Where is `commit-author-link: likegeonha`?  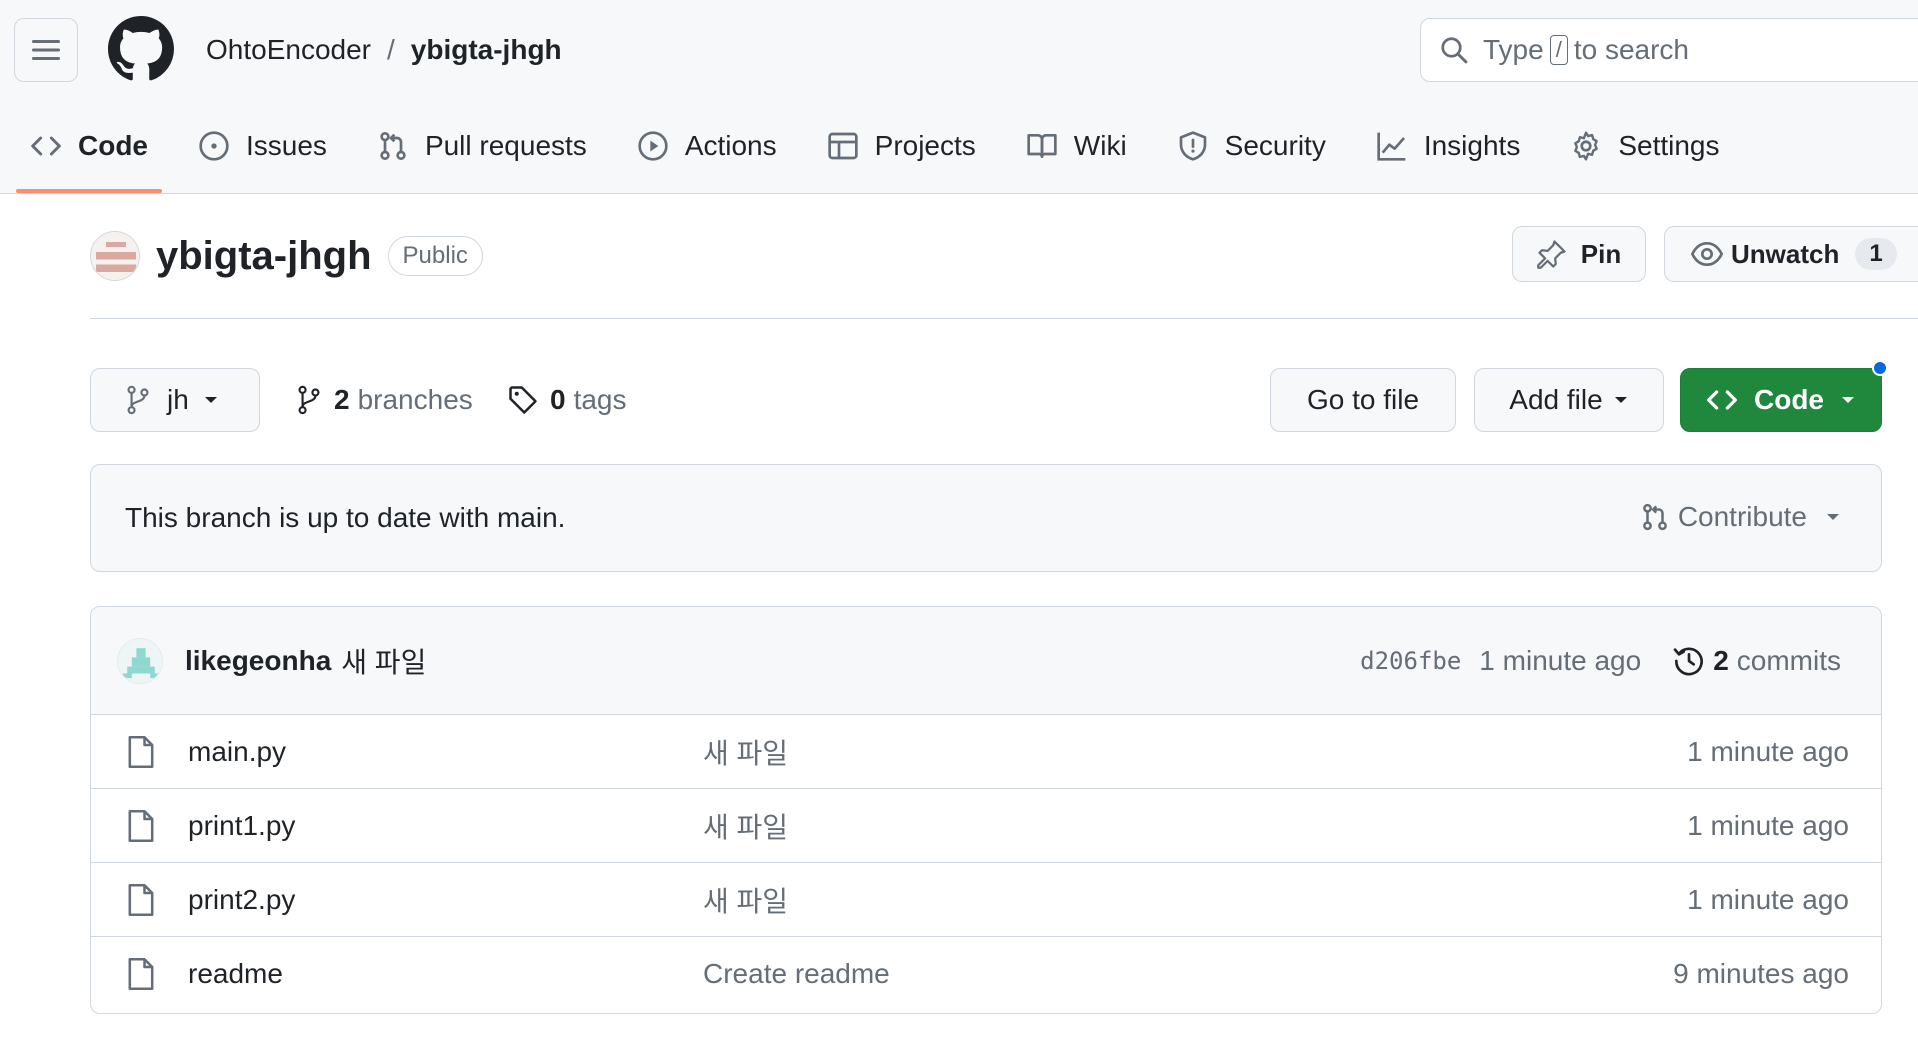
commit-author-link: likegeonha is located at coordinates (258, 661).